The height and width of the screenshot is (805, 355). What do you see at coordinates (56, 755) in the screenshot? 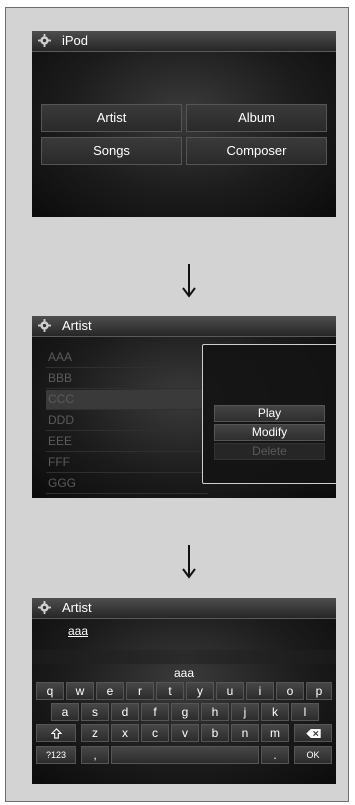
I see `numbers-key: ?123` at bounding box center [56, 755].